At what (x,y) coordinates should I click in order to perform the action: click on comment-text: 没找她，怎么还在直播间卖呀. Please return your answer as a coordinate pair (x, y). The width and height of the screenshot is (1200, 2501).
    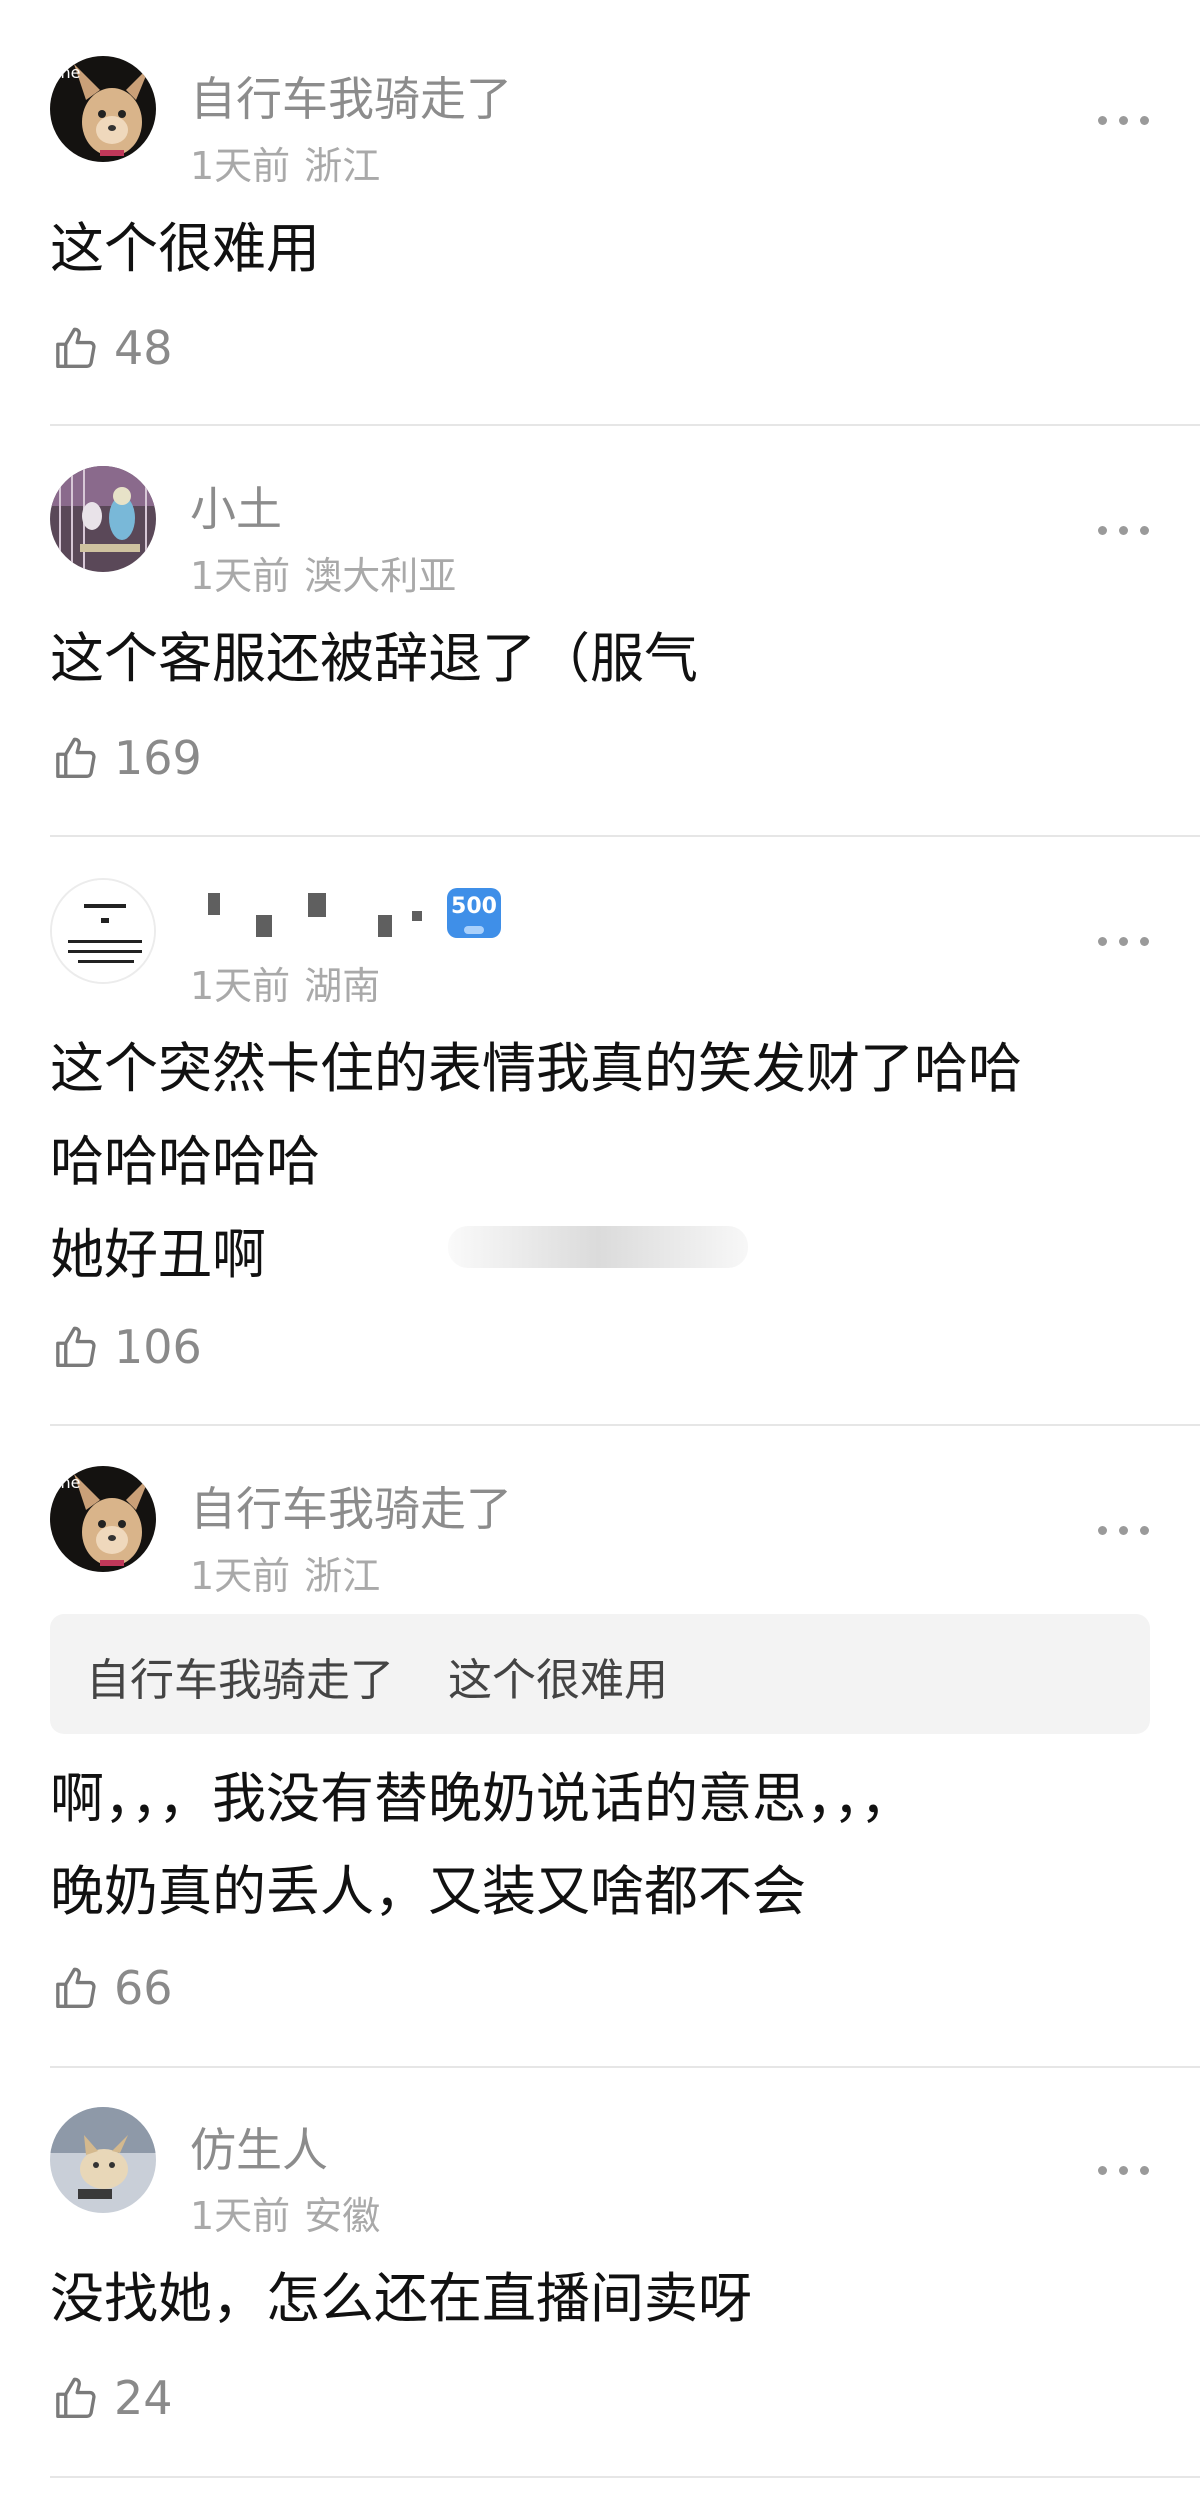
    Looking at the image, I should click on (605, 2298).